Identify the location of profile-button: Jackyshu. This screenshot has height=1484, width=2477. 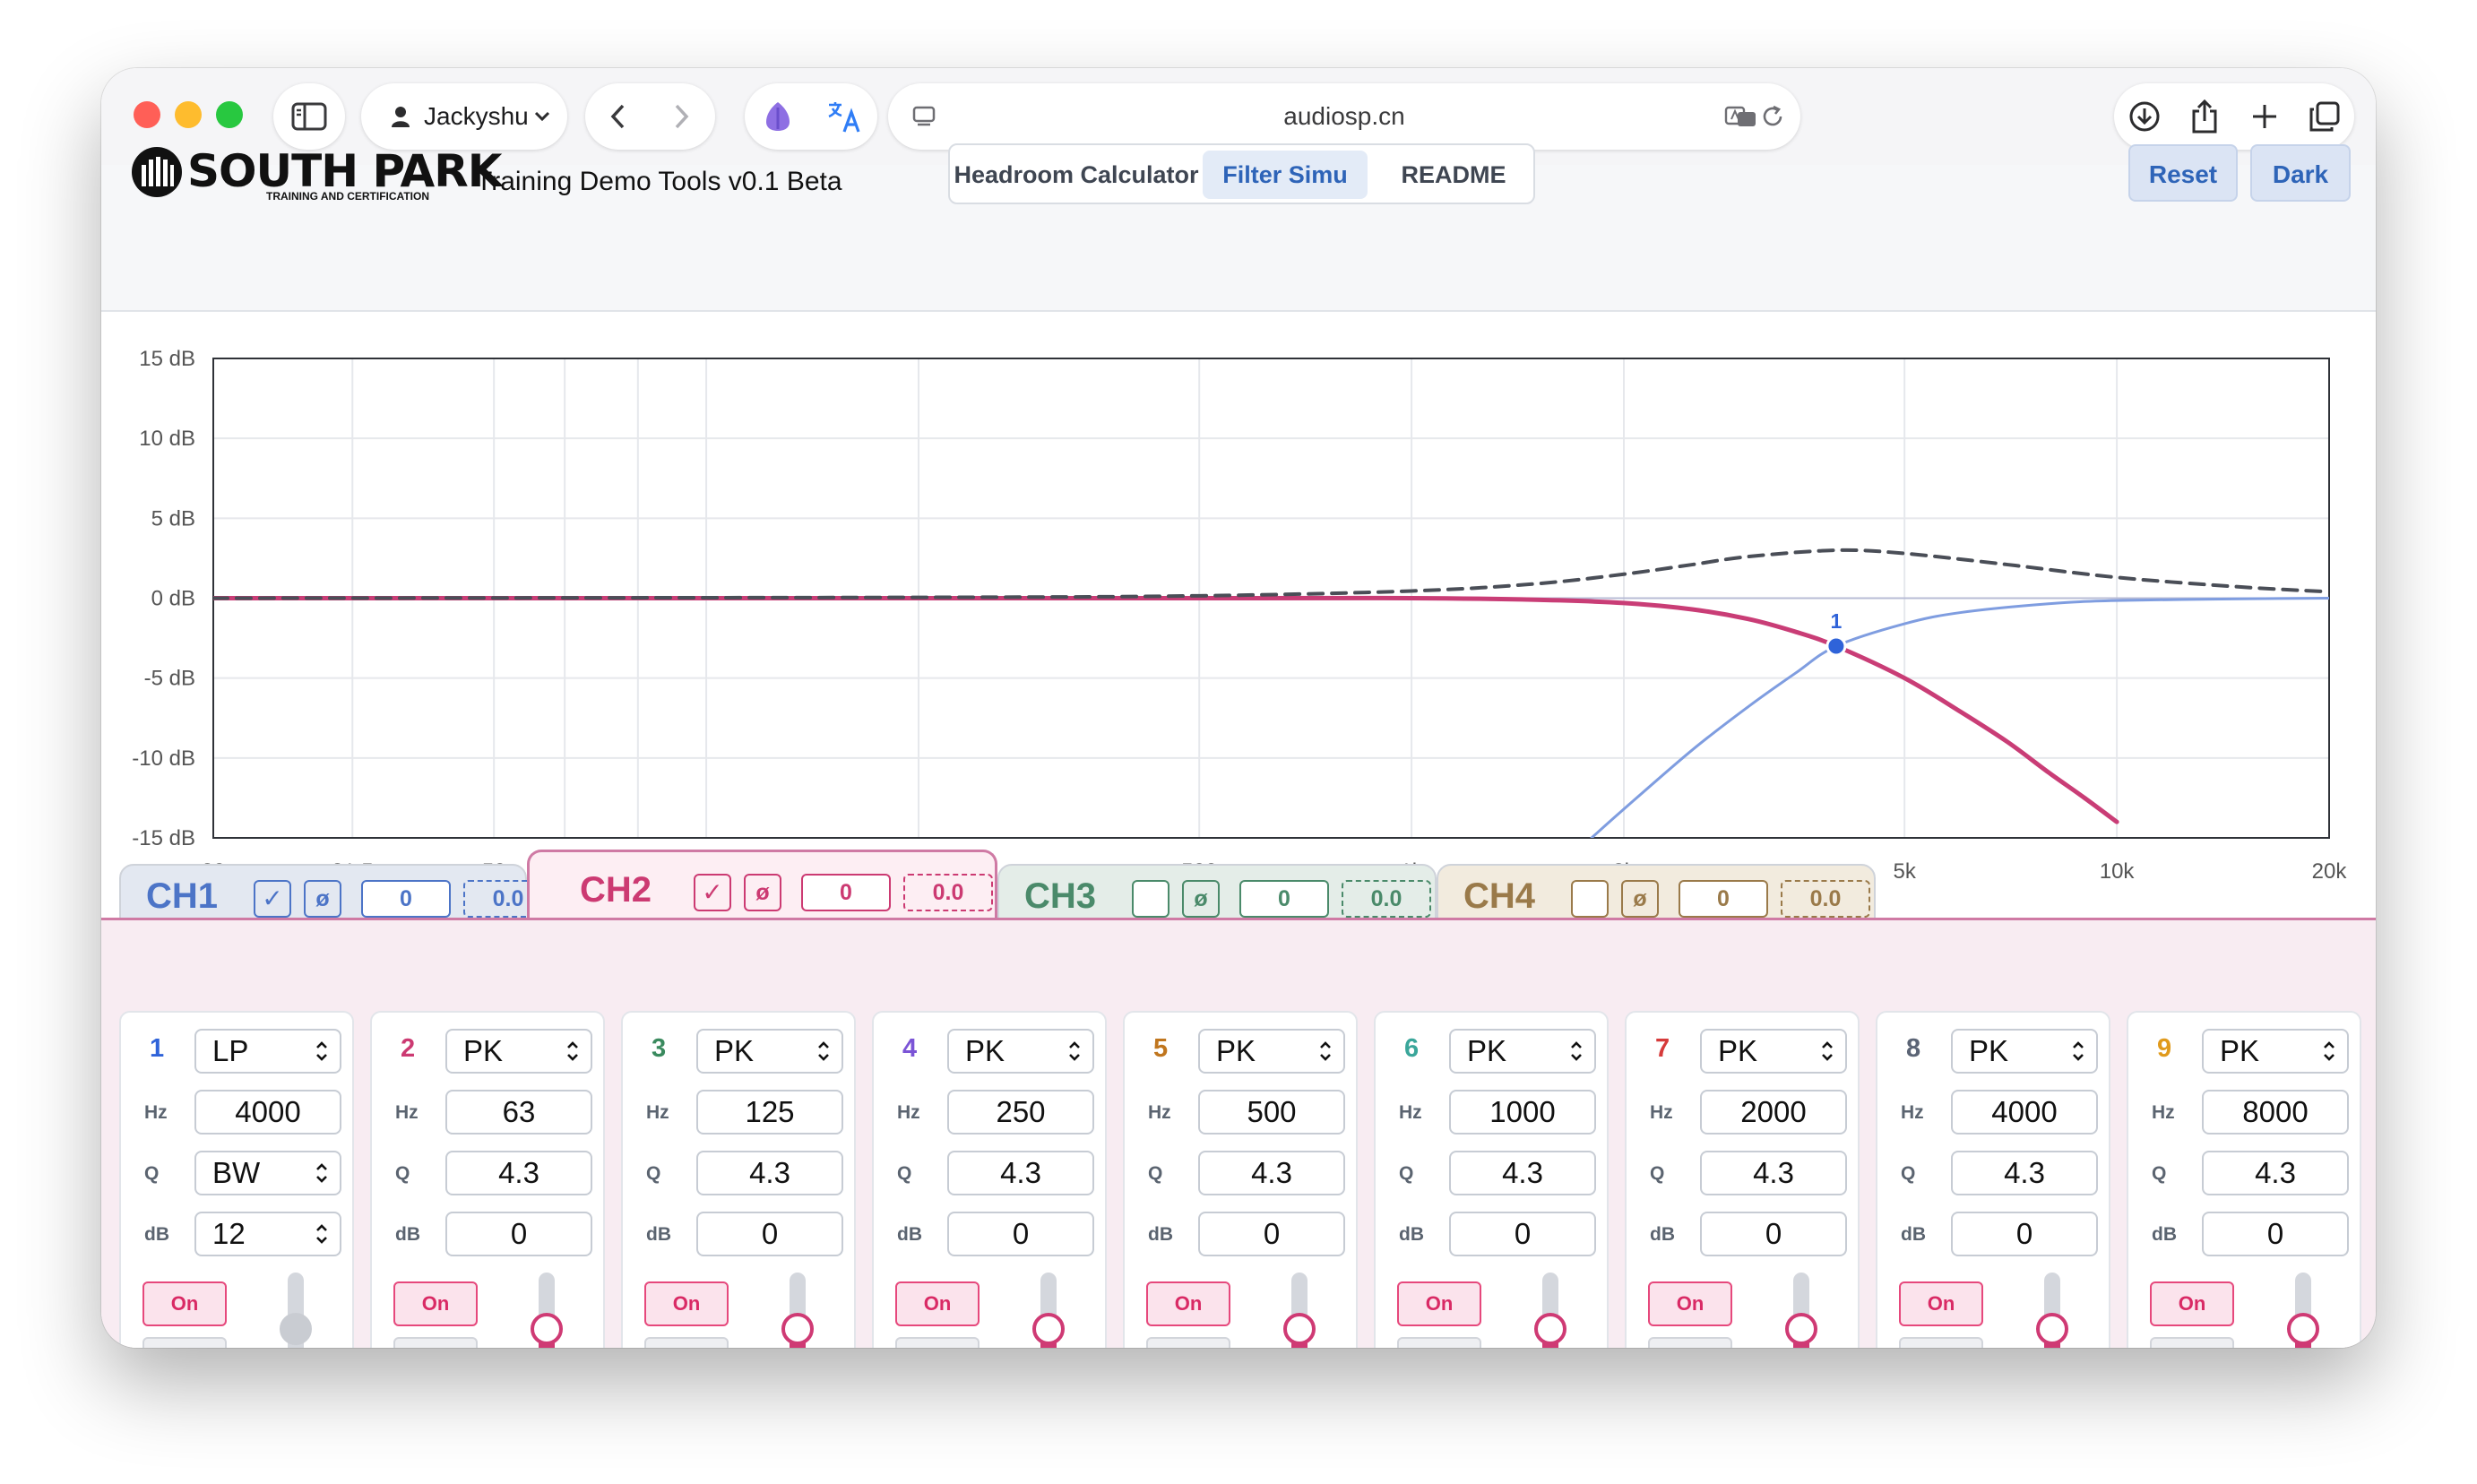
(464, 116).